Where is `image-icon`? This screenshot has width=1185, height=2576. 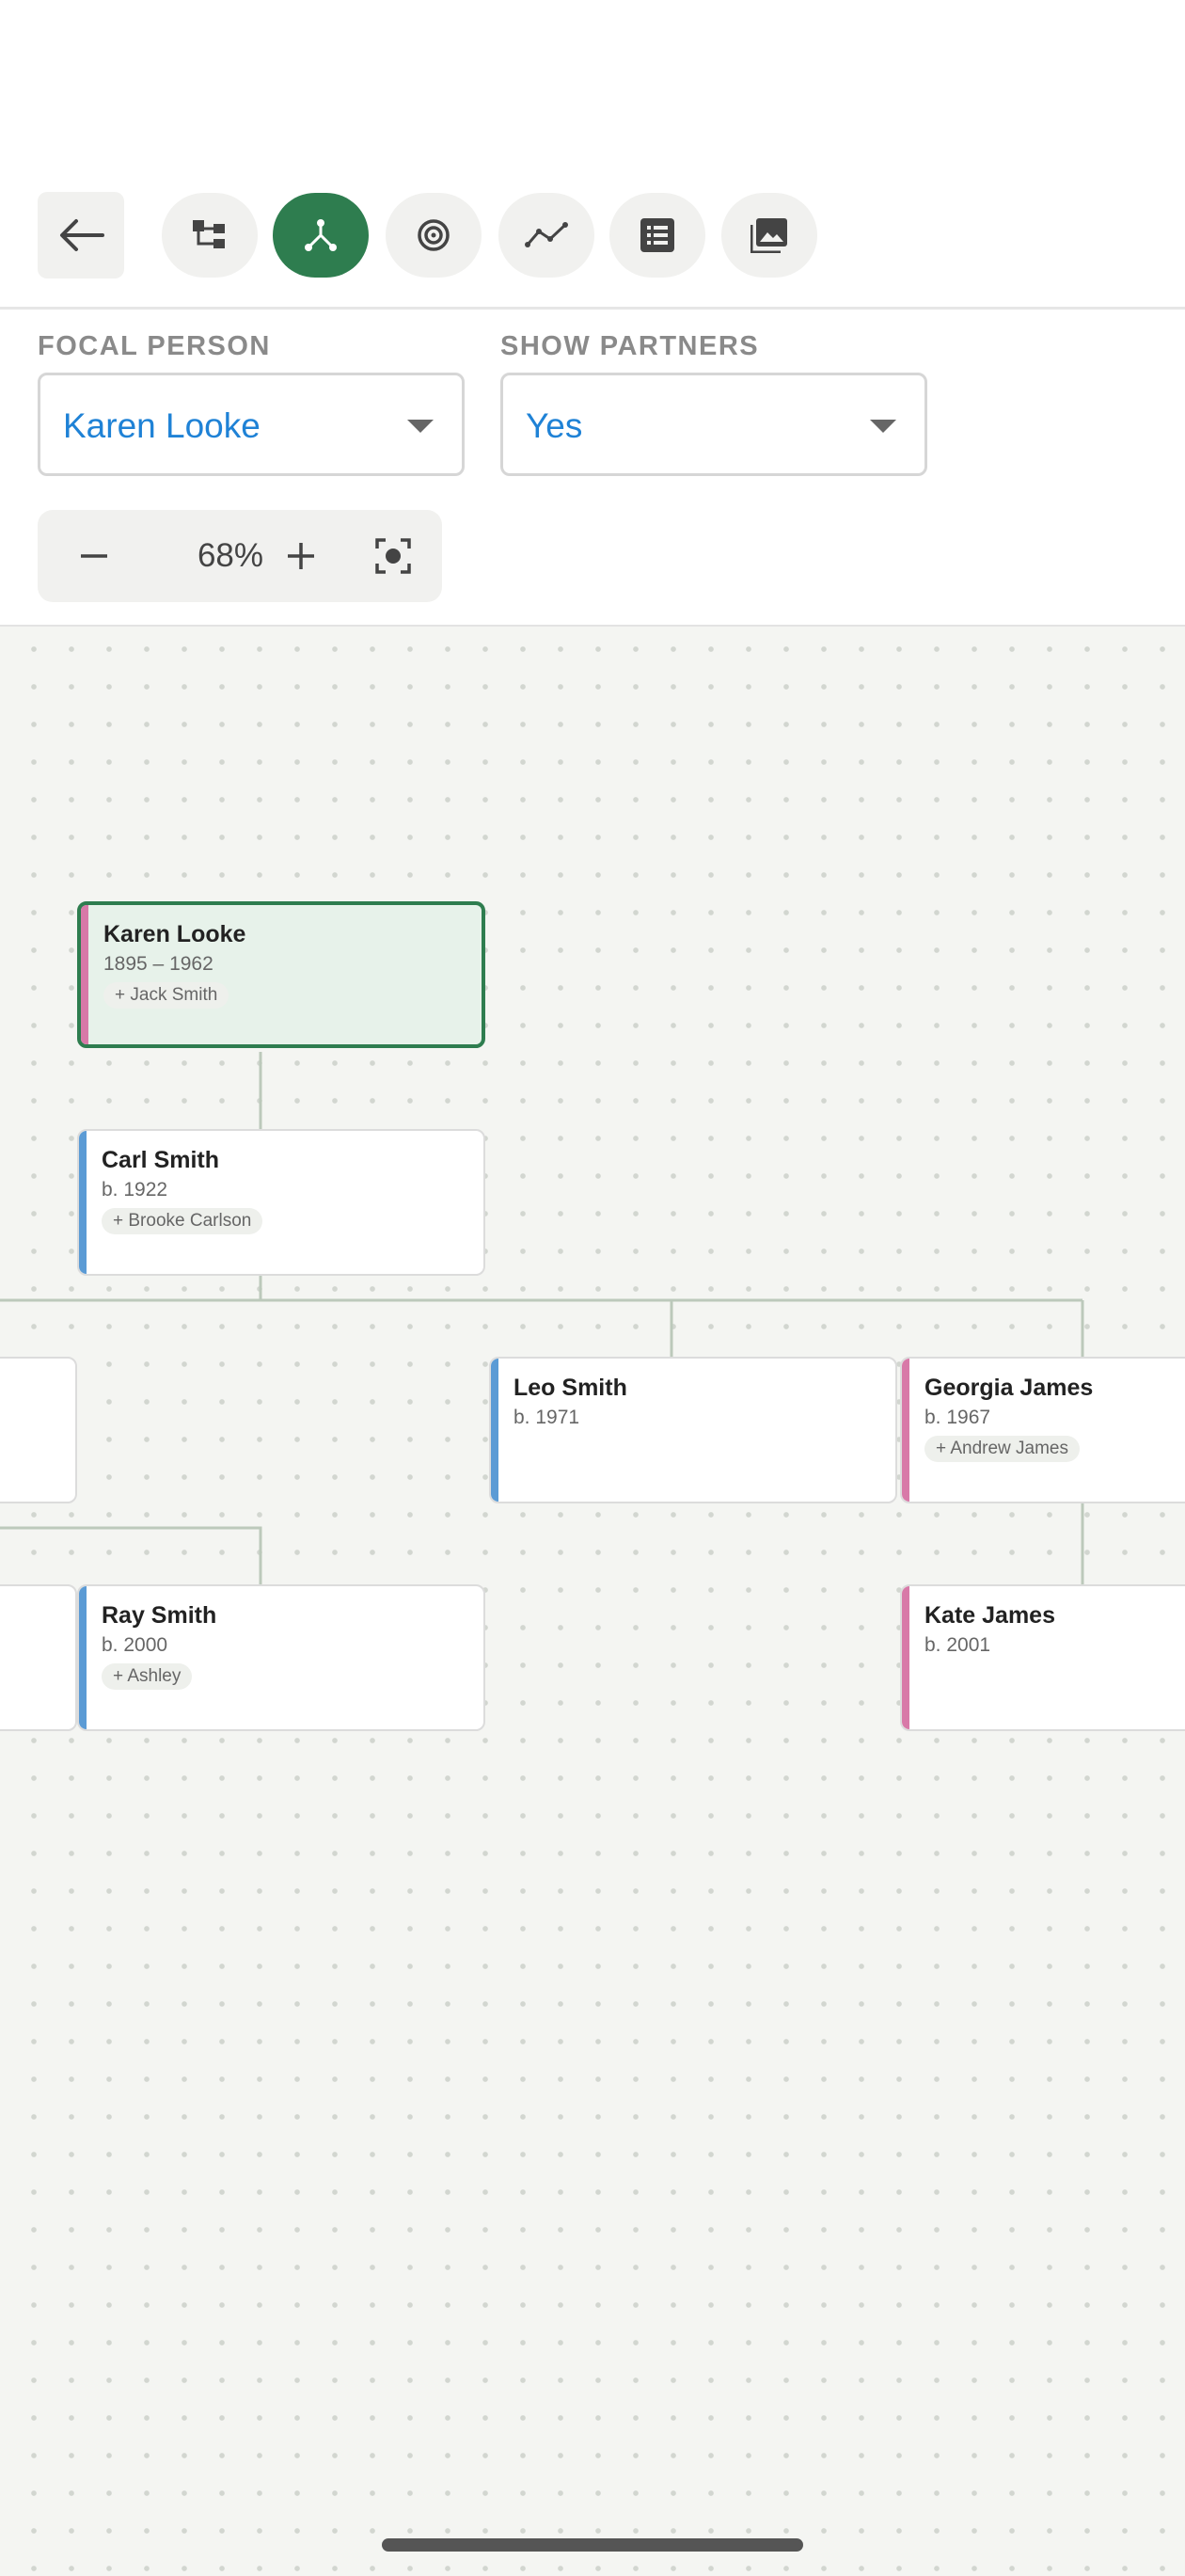 image-icon is located at coordinates (768, 235).